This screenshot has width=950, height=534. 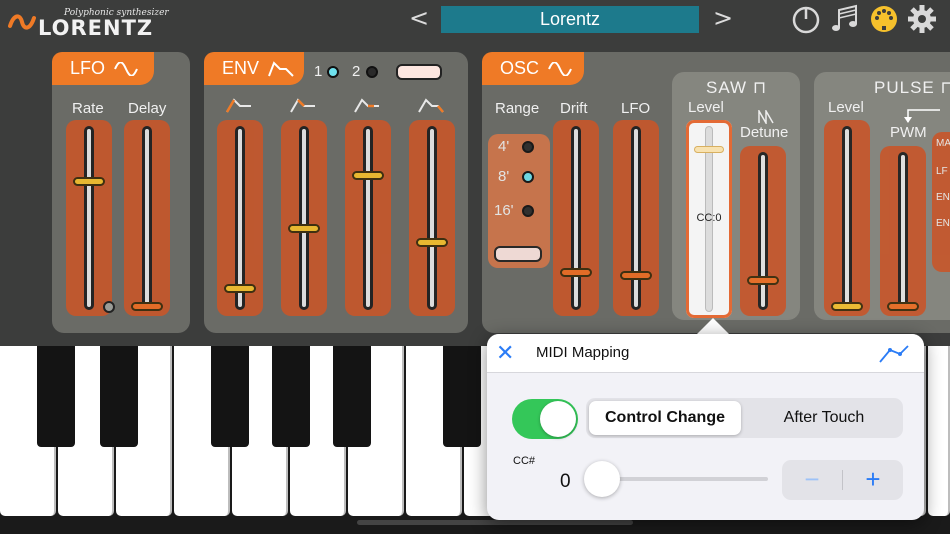 I want to click on env-sustain-knob, so click(x=368, y=175).